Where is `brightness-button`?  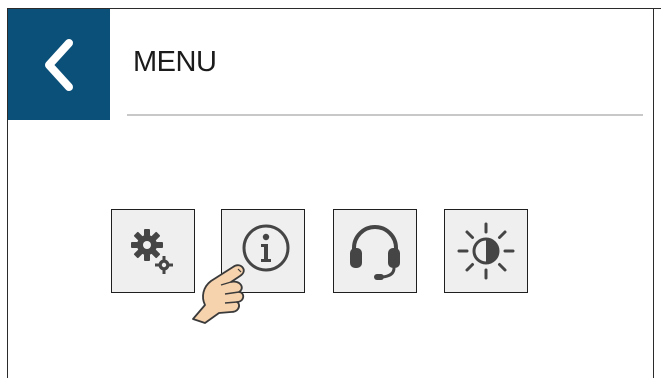
brightness-button is located at coordinates (486, 251).